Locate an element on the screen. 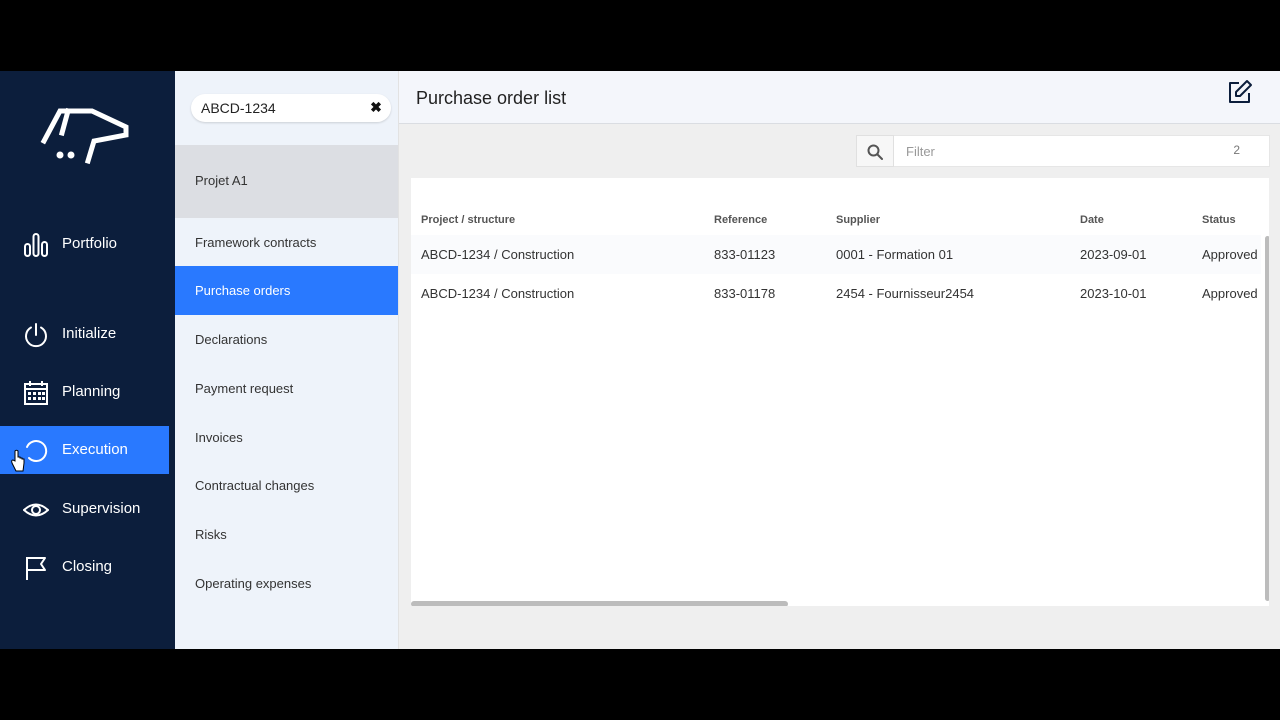  calendar-icon is located at coordinates (36, 393).